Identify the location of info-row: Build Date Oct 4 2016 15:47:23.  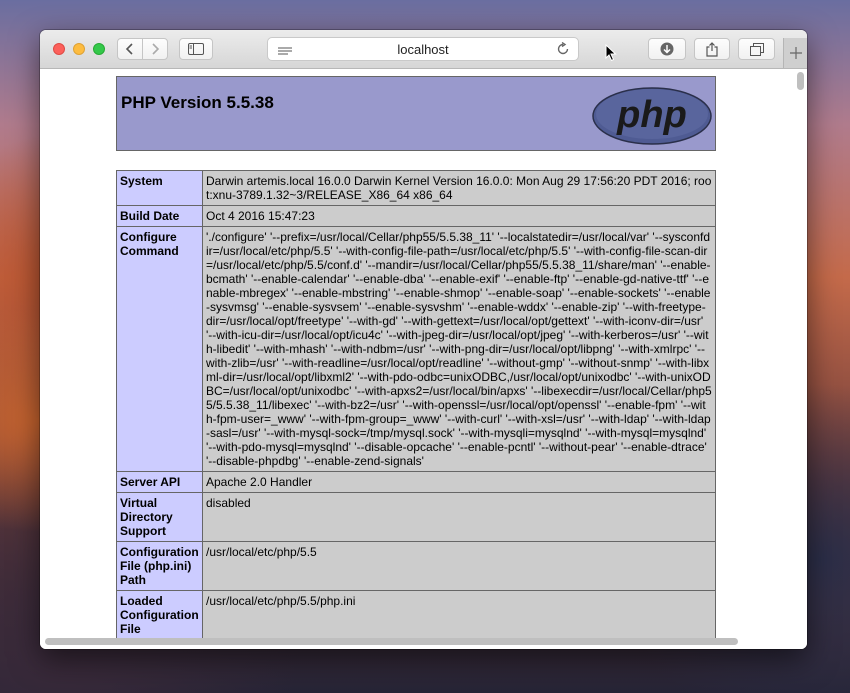
(416, 216).